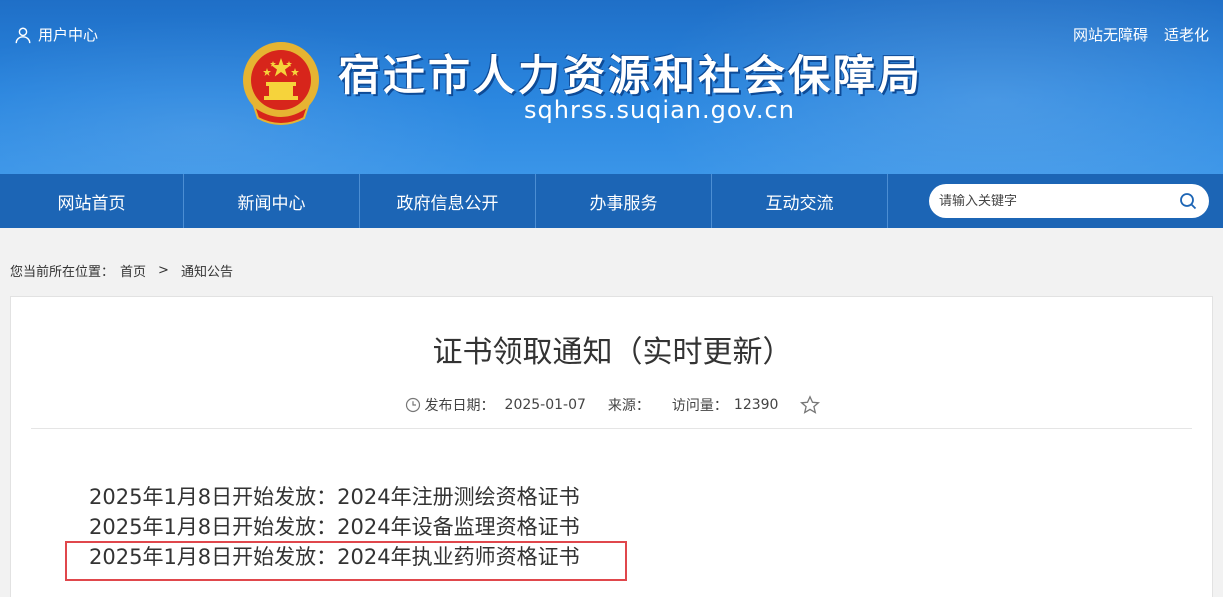  What do you see at coordinates (624, 201) in the screenshot?
I see `nav-item-services: 办事服务` at bounding box center [624, 201].